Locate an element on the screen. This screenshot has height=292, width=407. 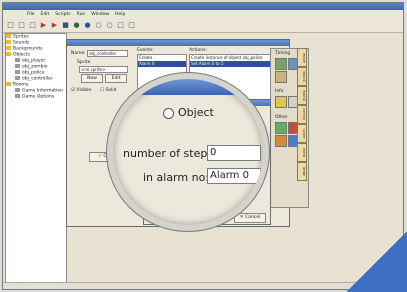
event-item: Alarm 0 is located at coordinates (162, 64).